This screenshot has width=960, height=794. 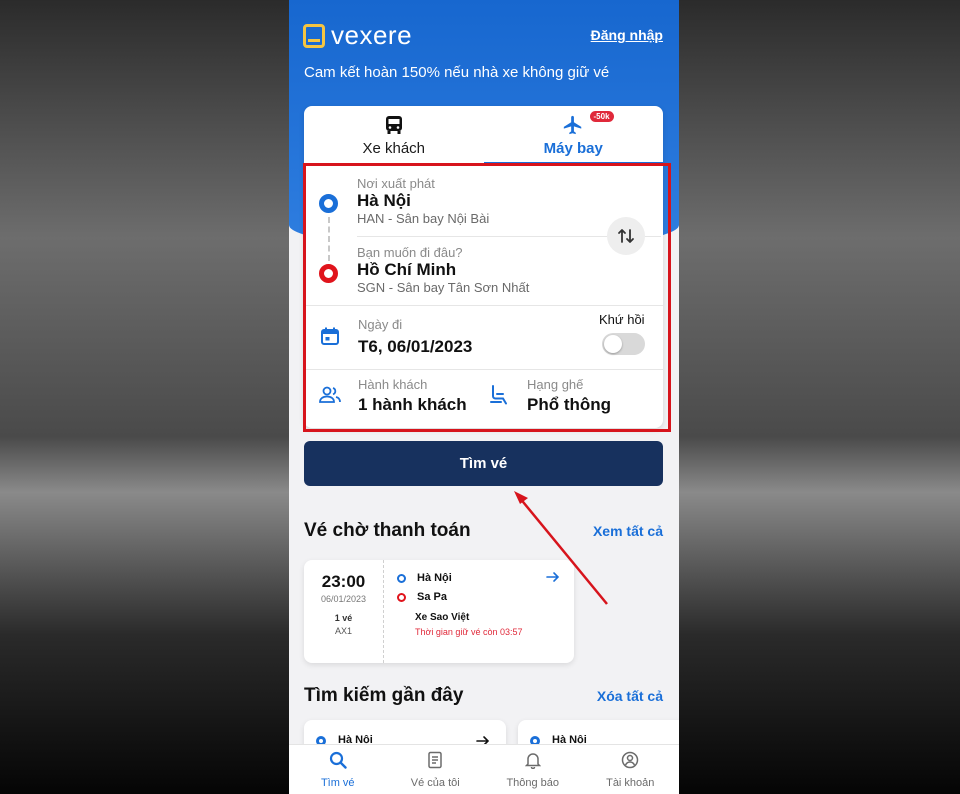 What do you see at coordinates (432, 597) in the screenshot?
I see `ticket-destination: Sa Pa` at bounding box center [432, 597].